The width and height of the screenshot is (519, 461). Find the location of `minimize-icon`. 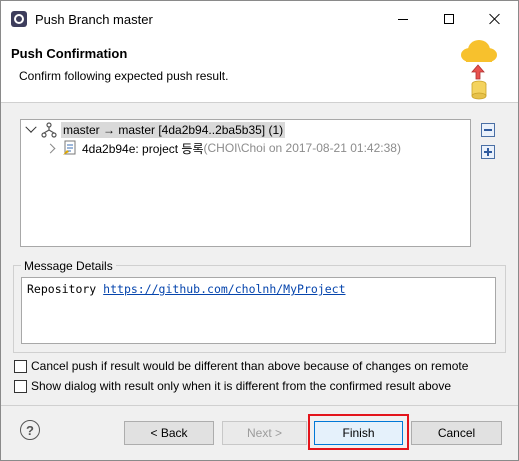

minimize-icon is located at coordinates (403, 19).